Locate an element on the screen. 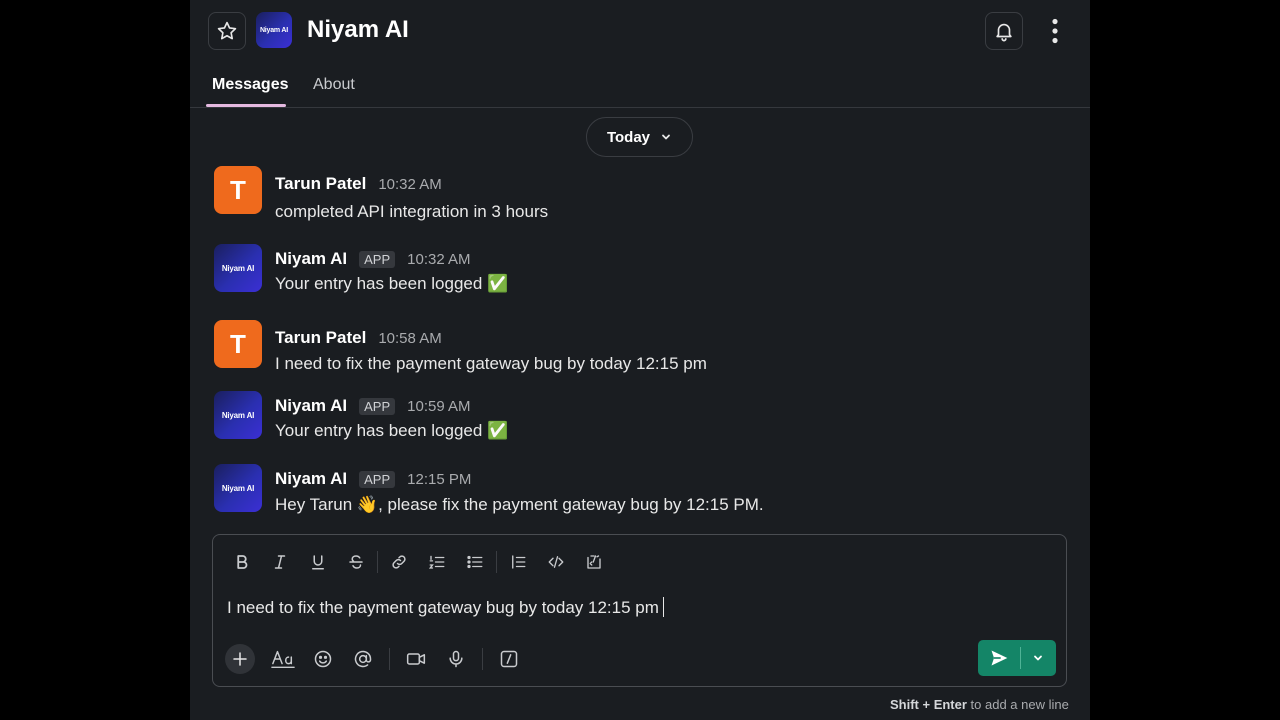  underline-button is located at coordinates (318, 562).